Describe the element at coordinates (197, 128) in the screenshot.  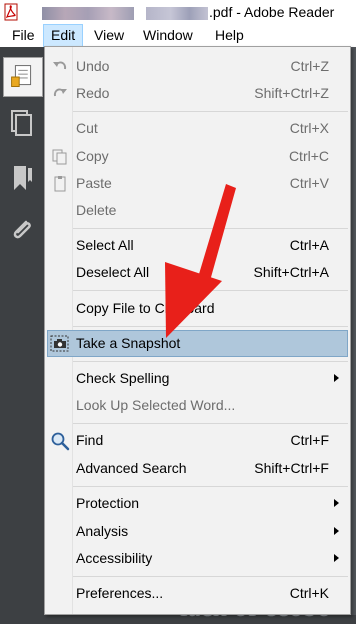
I see `menu-item-cut: Cut Ctrl+X` at that location.